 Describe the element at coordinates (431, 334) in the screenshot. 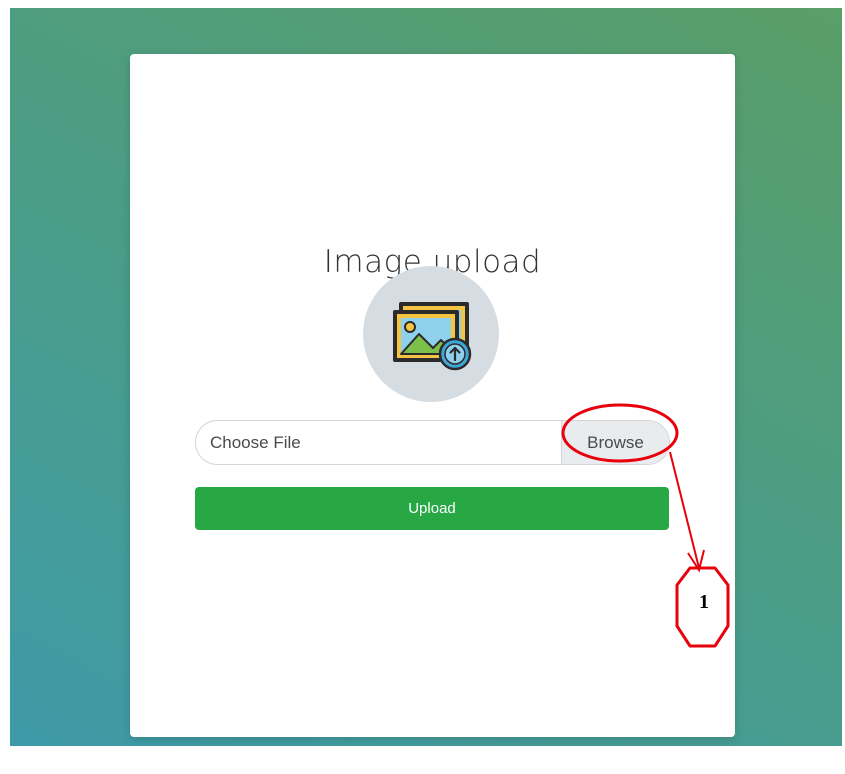

I see `image-upload-icon` at that location.